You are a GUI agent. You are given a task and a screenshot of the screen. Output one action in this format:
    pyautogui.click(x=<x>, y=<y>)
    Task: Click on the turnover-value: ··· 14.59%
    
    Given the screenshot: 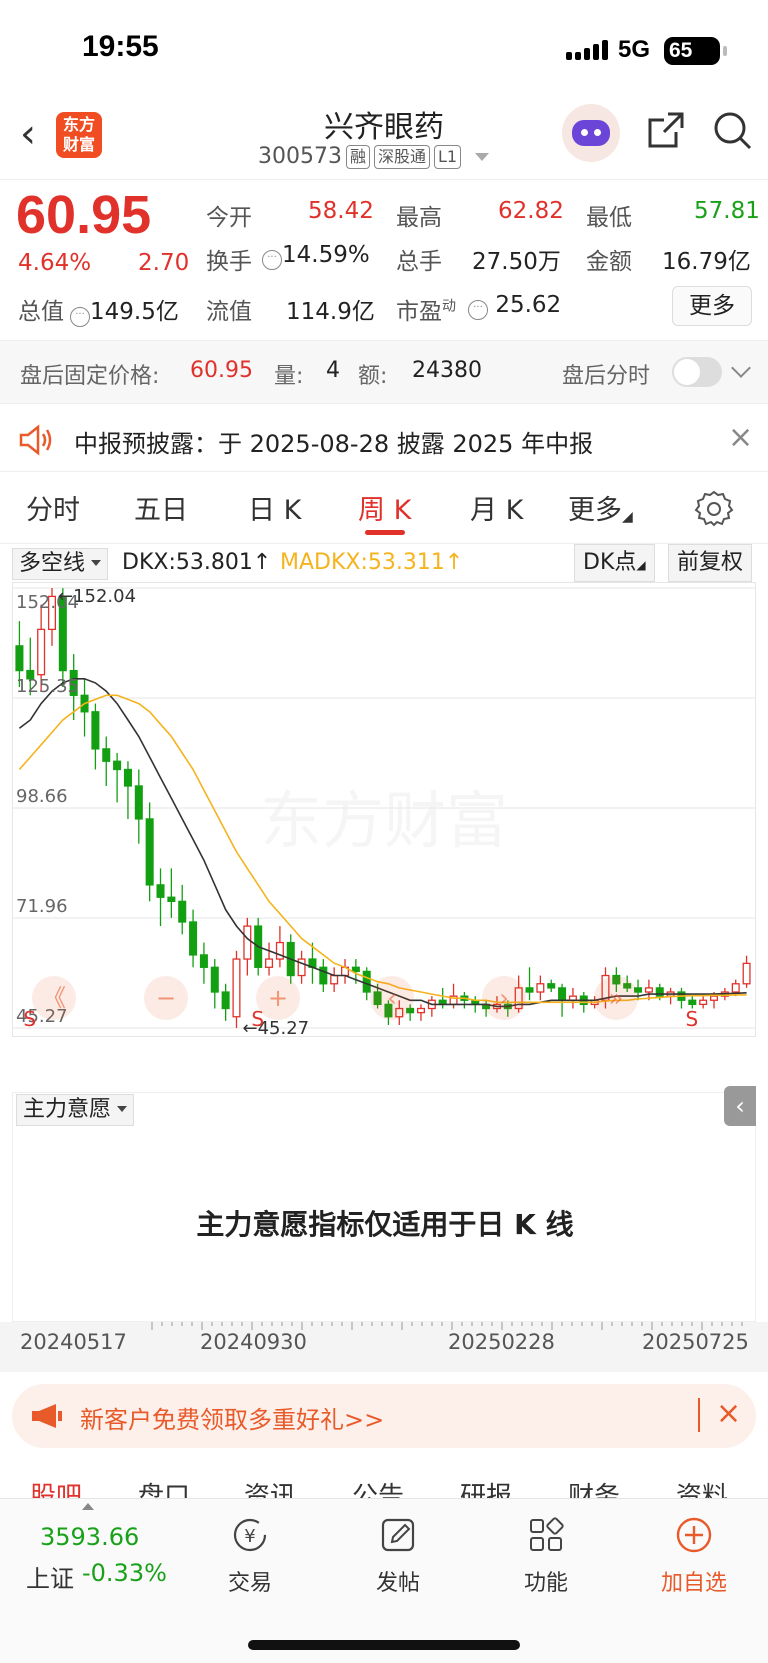 What is the action you would take?
    pyautogui.click(x=316, y=256)
    